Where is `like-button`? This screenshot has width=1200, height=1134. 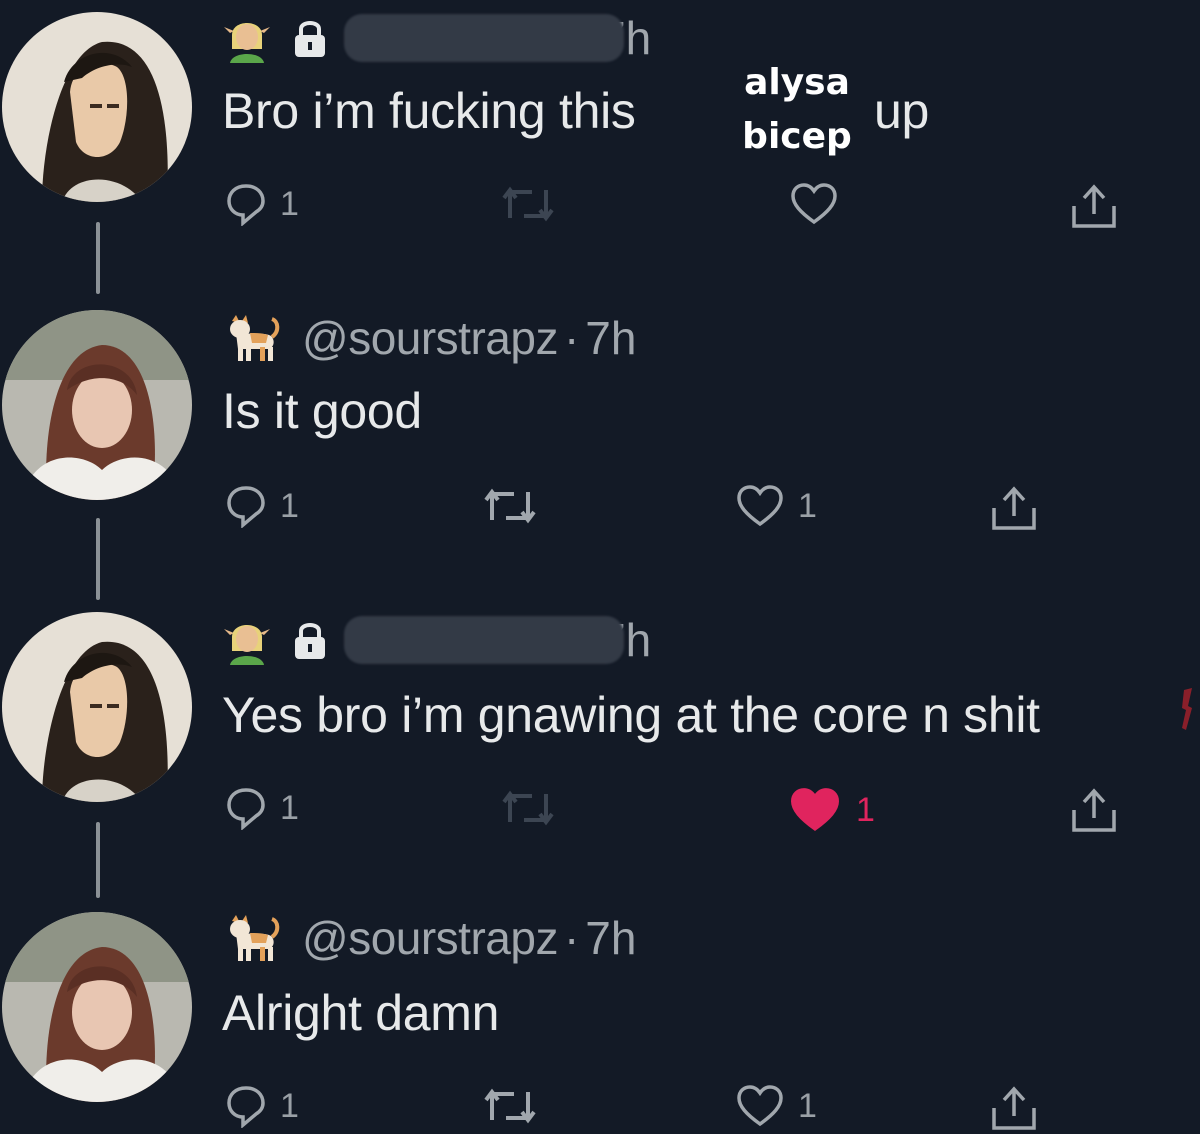 like-button is located at coordinates (821, 204).